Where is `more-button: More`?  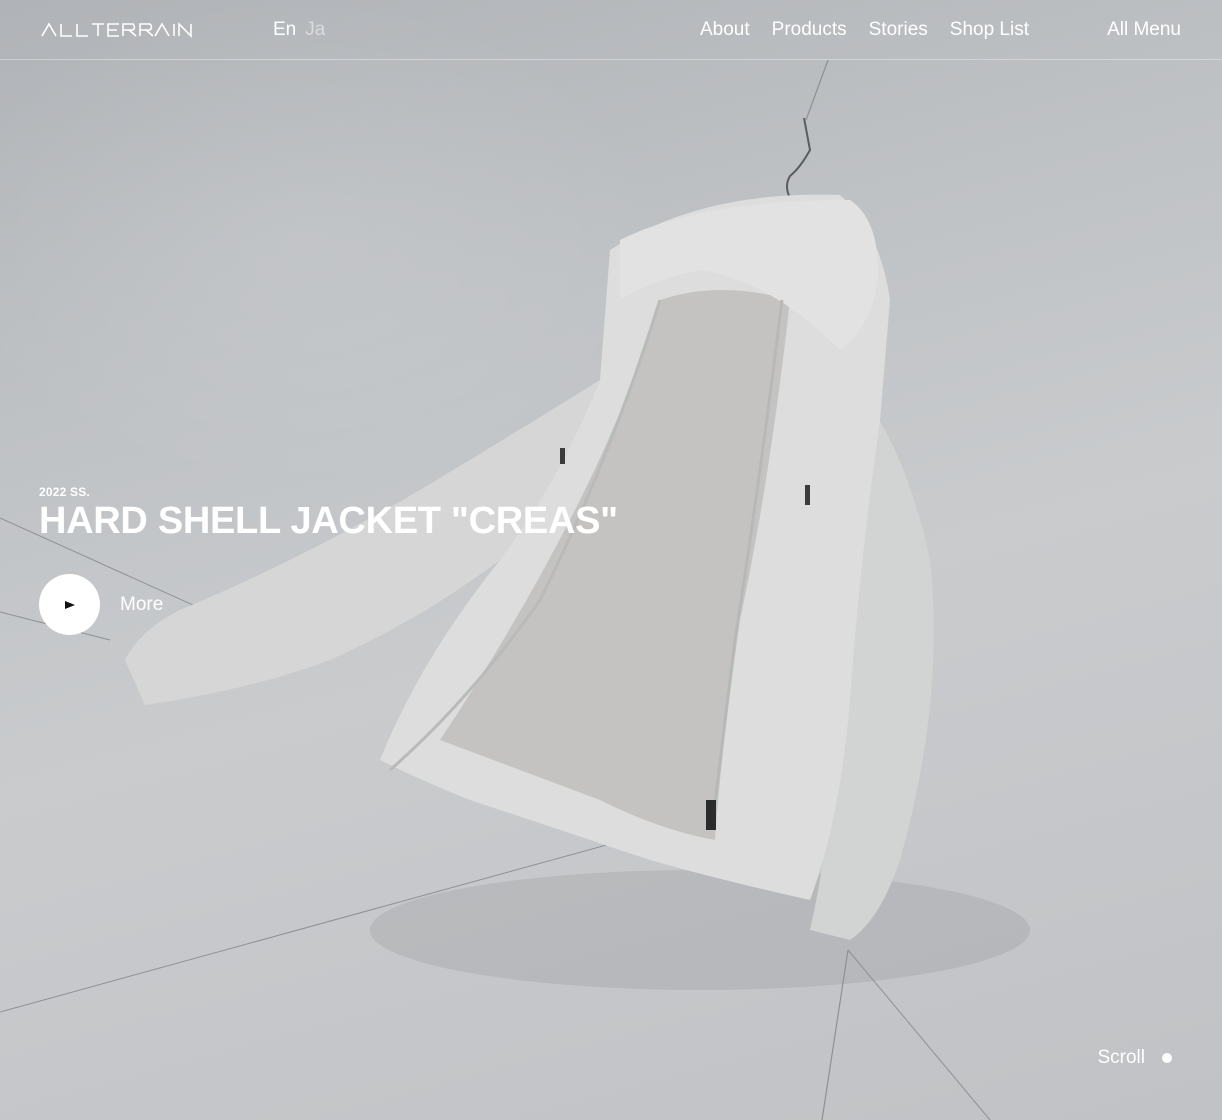
more-button: More is located at coordinates (101, 604).